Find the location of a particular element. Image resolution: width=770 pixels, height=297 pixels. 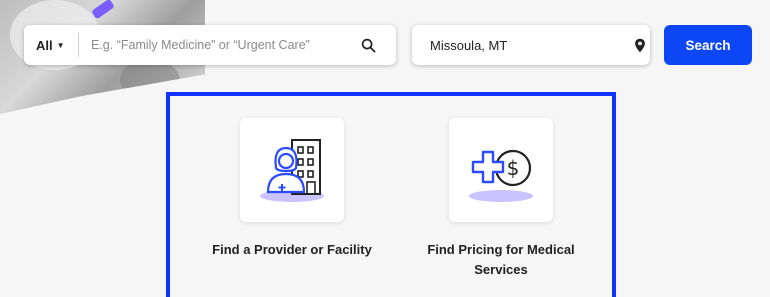

medical-pricing-icon: $ is located at coordinates (501, 170).